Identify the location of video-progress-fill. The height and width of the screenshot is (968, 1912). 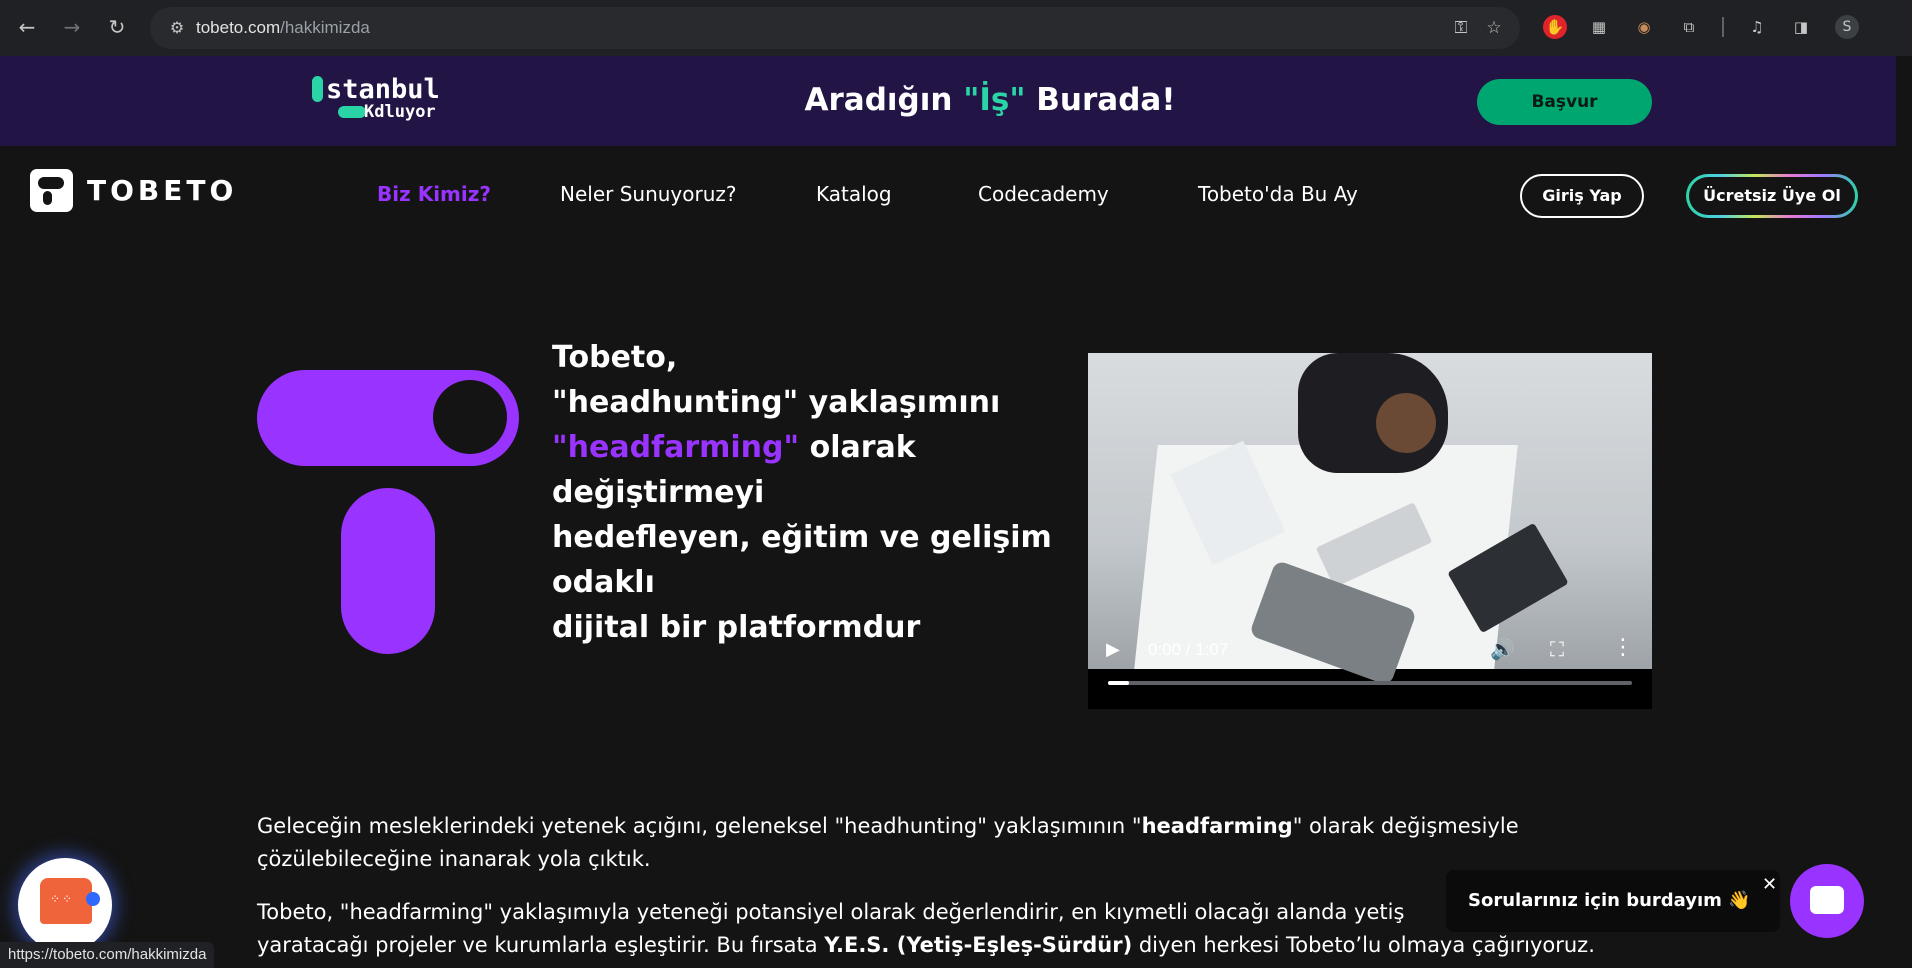
(1118, 683).